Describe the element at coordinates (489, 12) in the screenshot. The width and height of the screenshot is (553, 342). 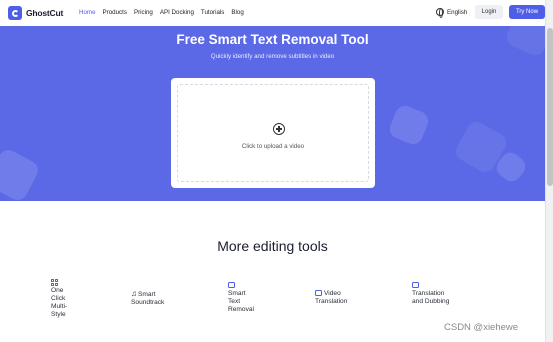
I see `login-button: Login` at that location.